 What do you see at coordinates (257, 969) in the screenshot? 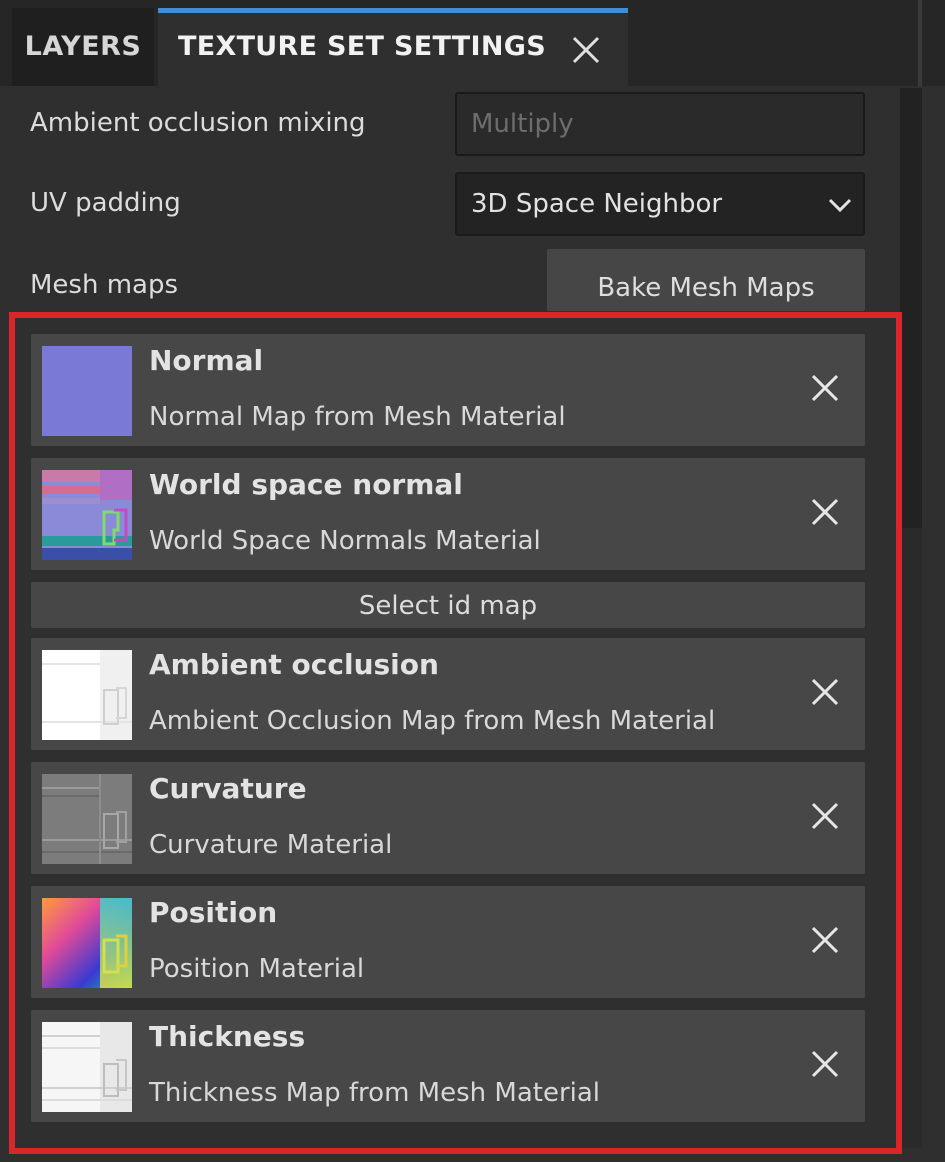
I see `map-subtitle: Position Material` at bounding box center [257, 969].